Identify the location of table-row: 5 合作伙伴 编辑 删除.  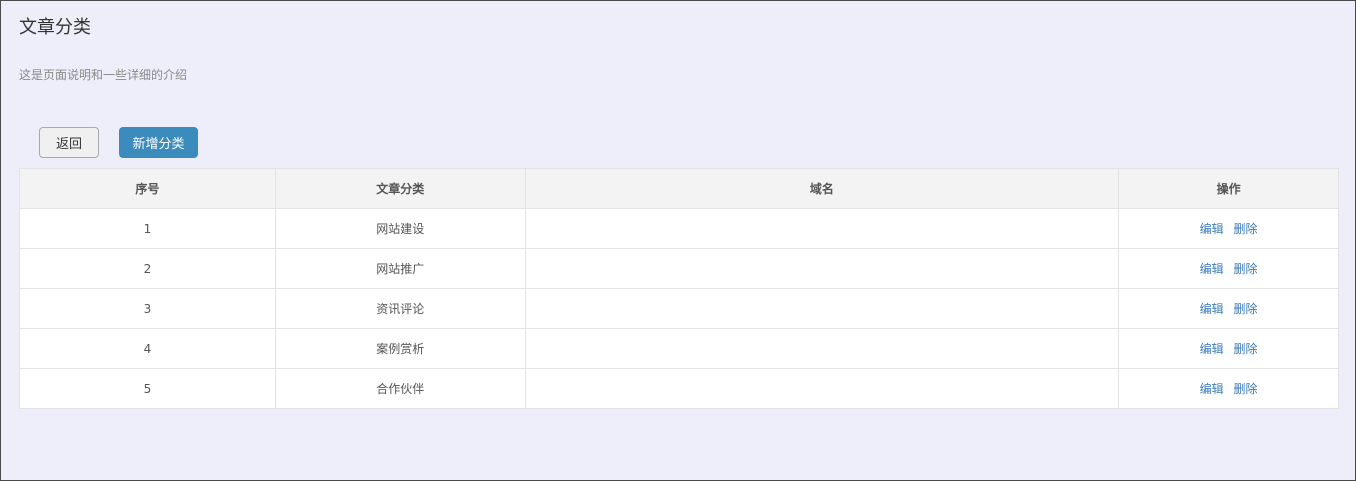
(679, 388).